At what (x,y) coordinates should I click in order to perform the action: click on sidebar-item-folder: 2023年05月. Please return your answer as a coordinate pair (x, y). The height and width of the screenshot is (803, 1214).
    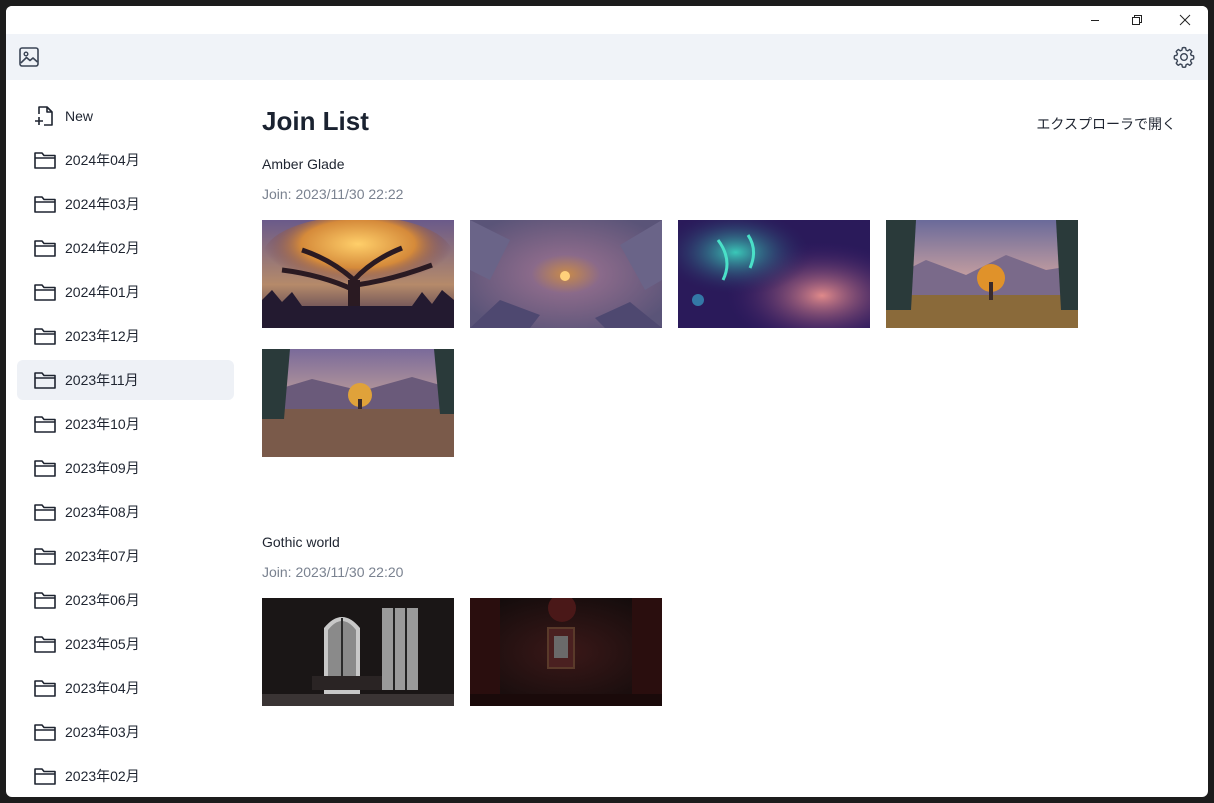
    Looking at the image, I should click on (125, 644).